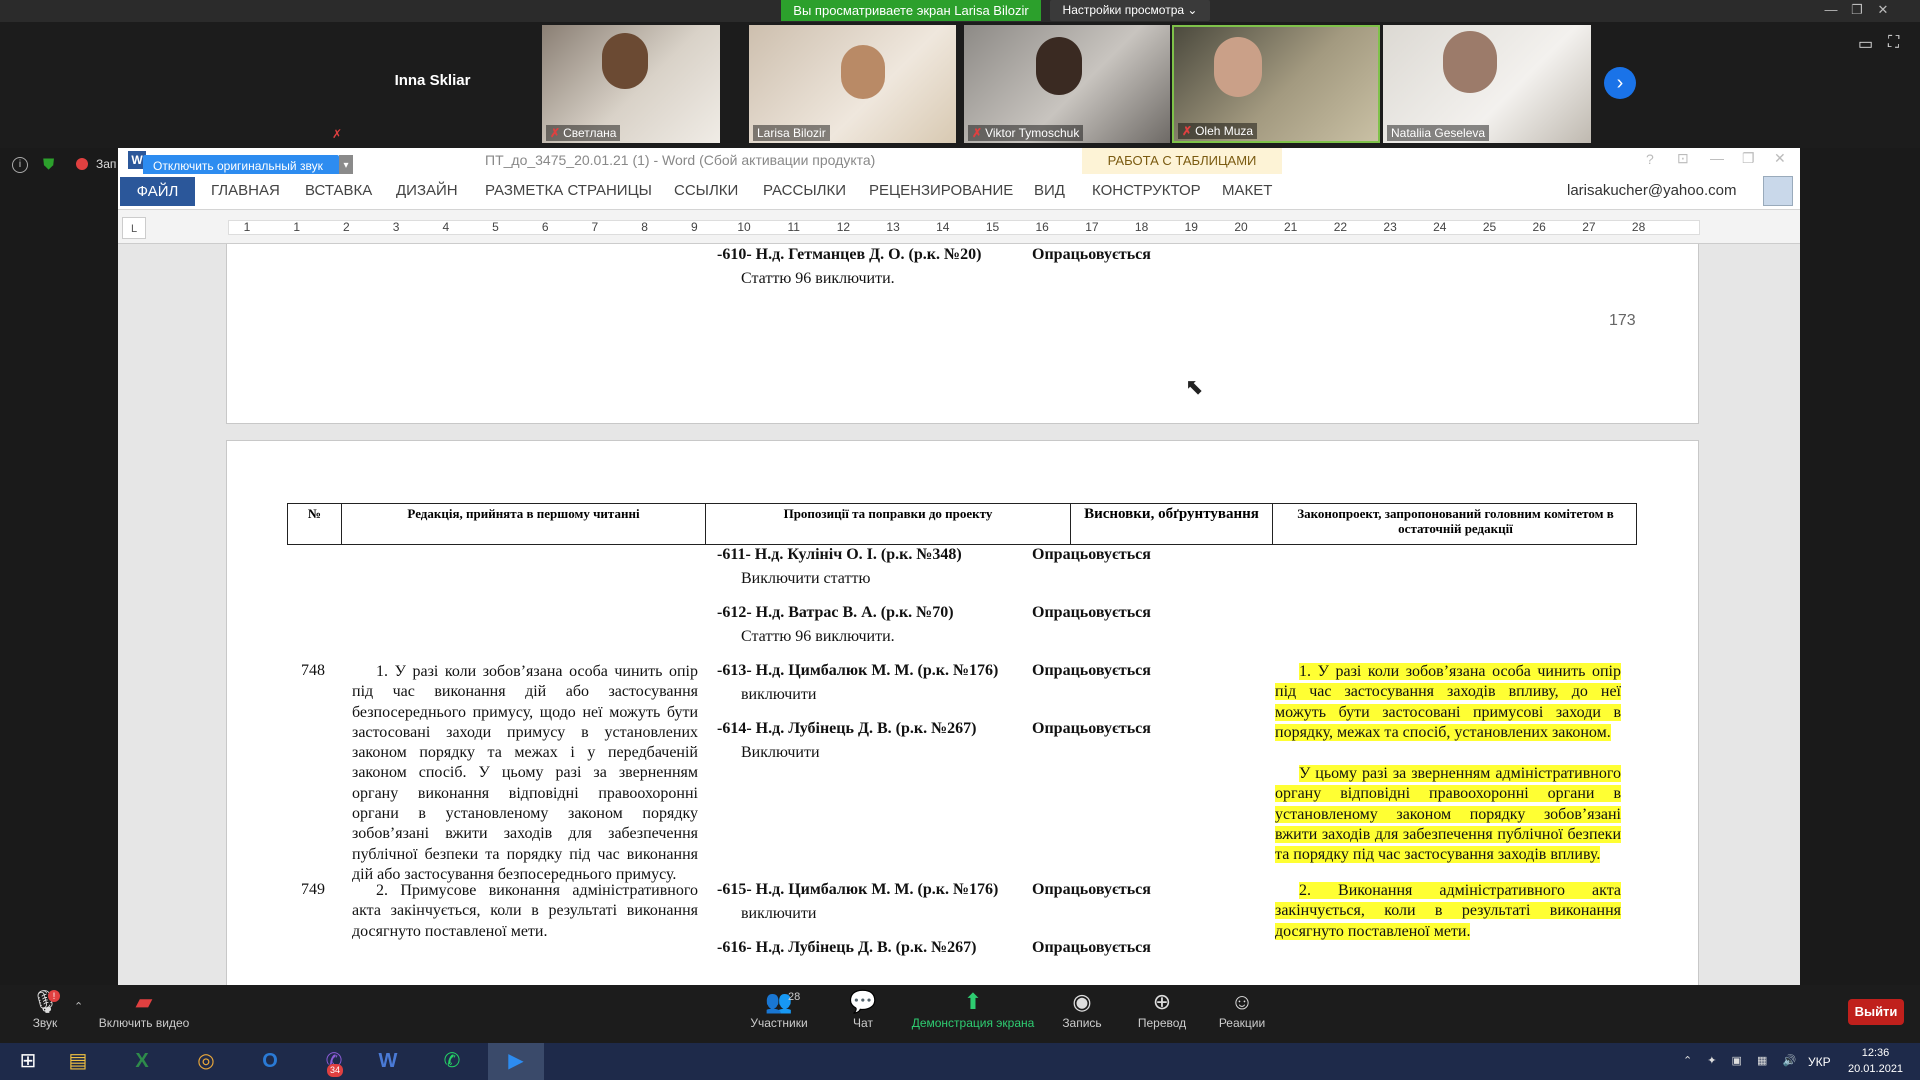  Describe the element at coordinates (847, 947) in the screenshot. I see `proposal-616: -616- Н.д. Лубінець Д. В. (р.к. №267)` at that location.